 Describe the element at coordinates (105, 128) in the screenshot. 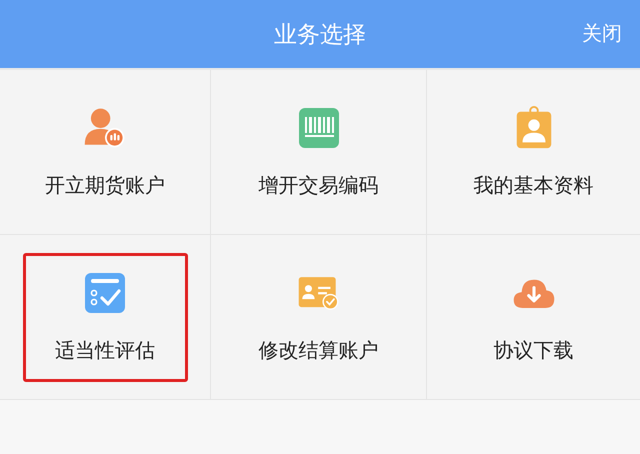

I see `person-icon` at that location.